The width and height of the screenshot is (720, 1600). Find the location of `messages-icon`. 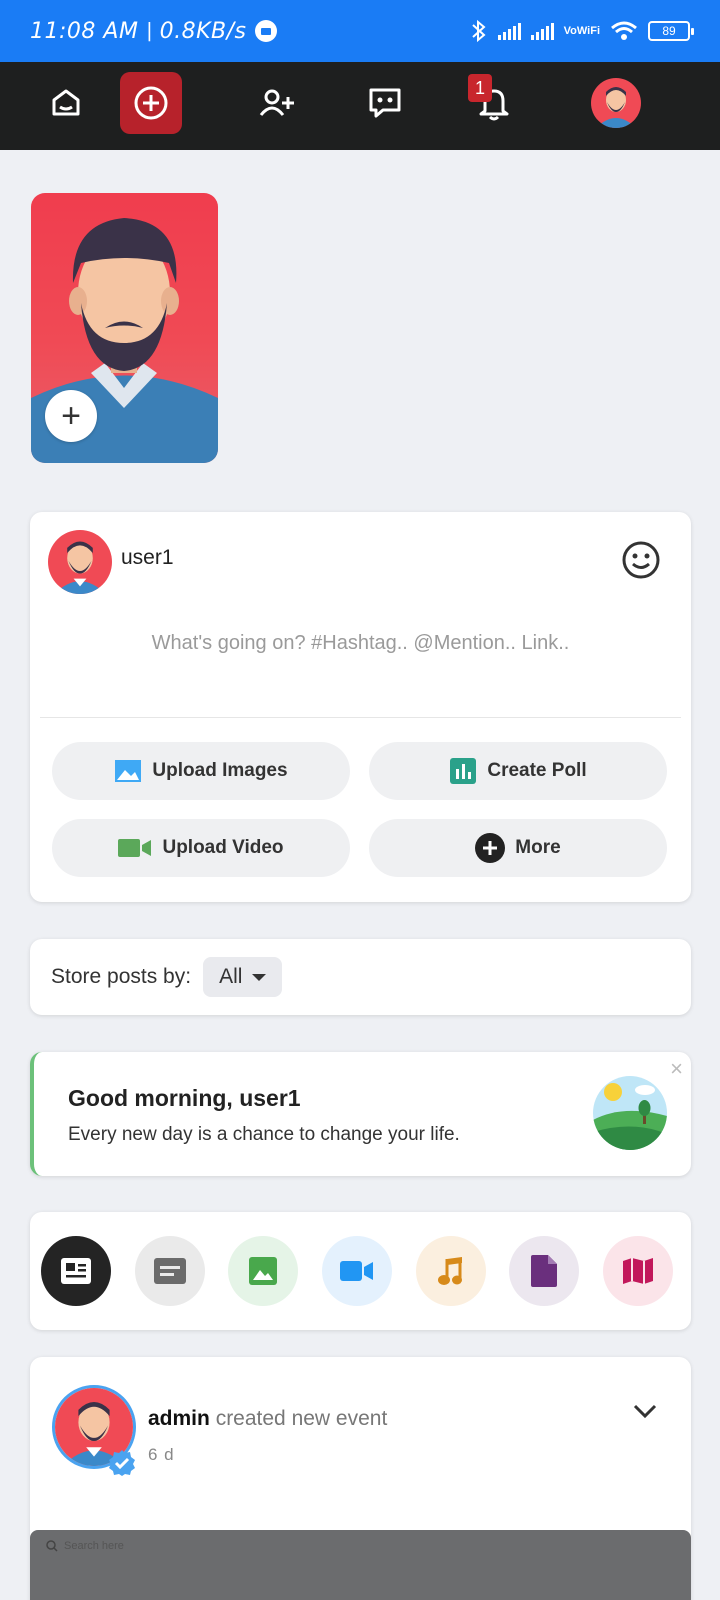

messages-icon is located at coordinates (385, 103).